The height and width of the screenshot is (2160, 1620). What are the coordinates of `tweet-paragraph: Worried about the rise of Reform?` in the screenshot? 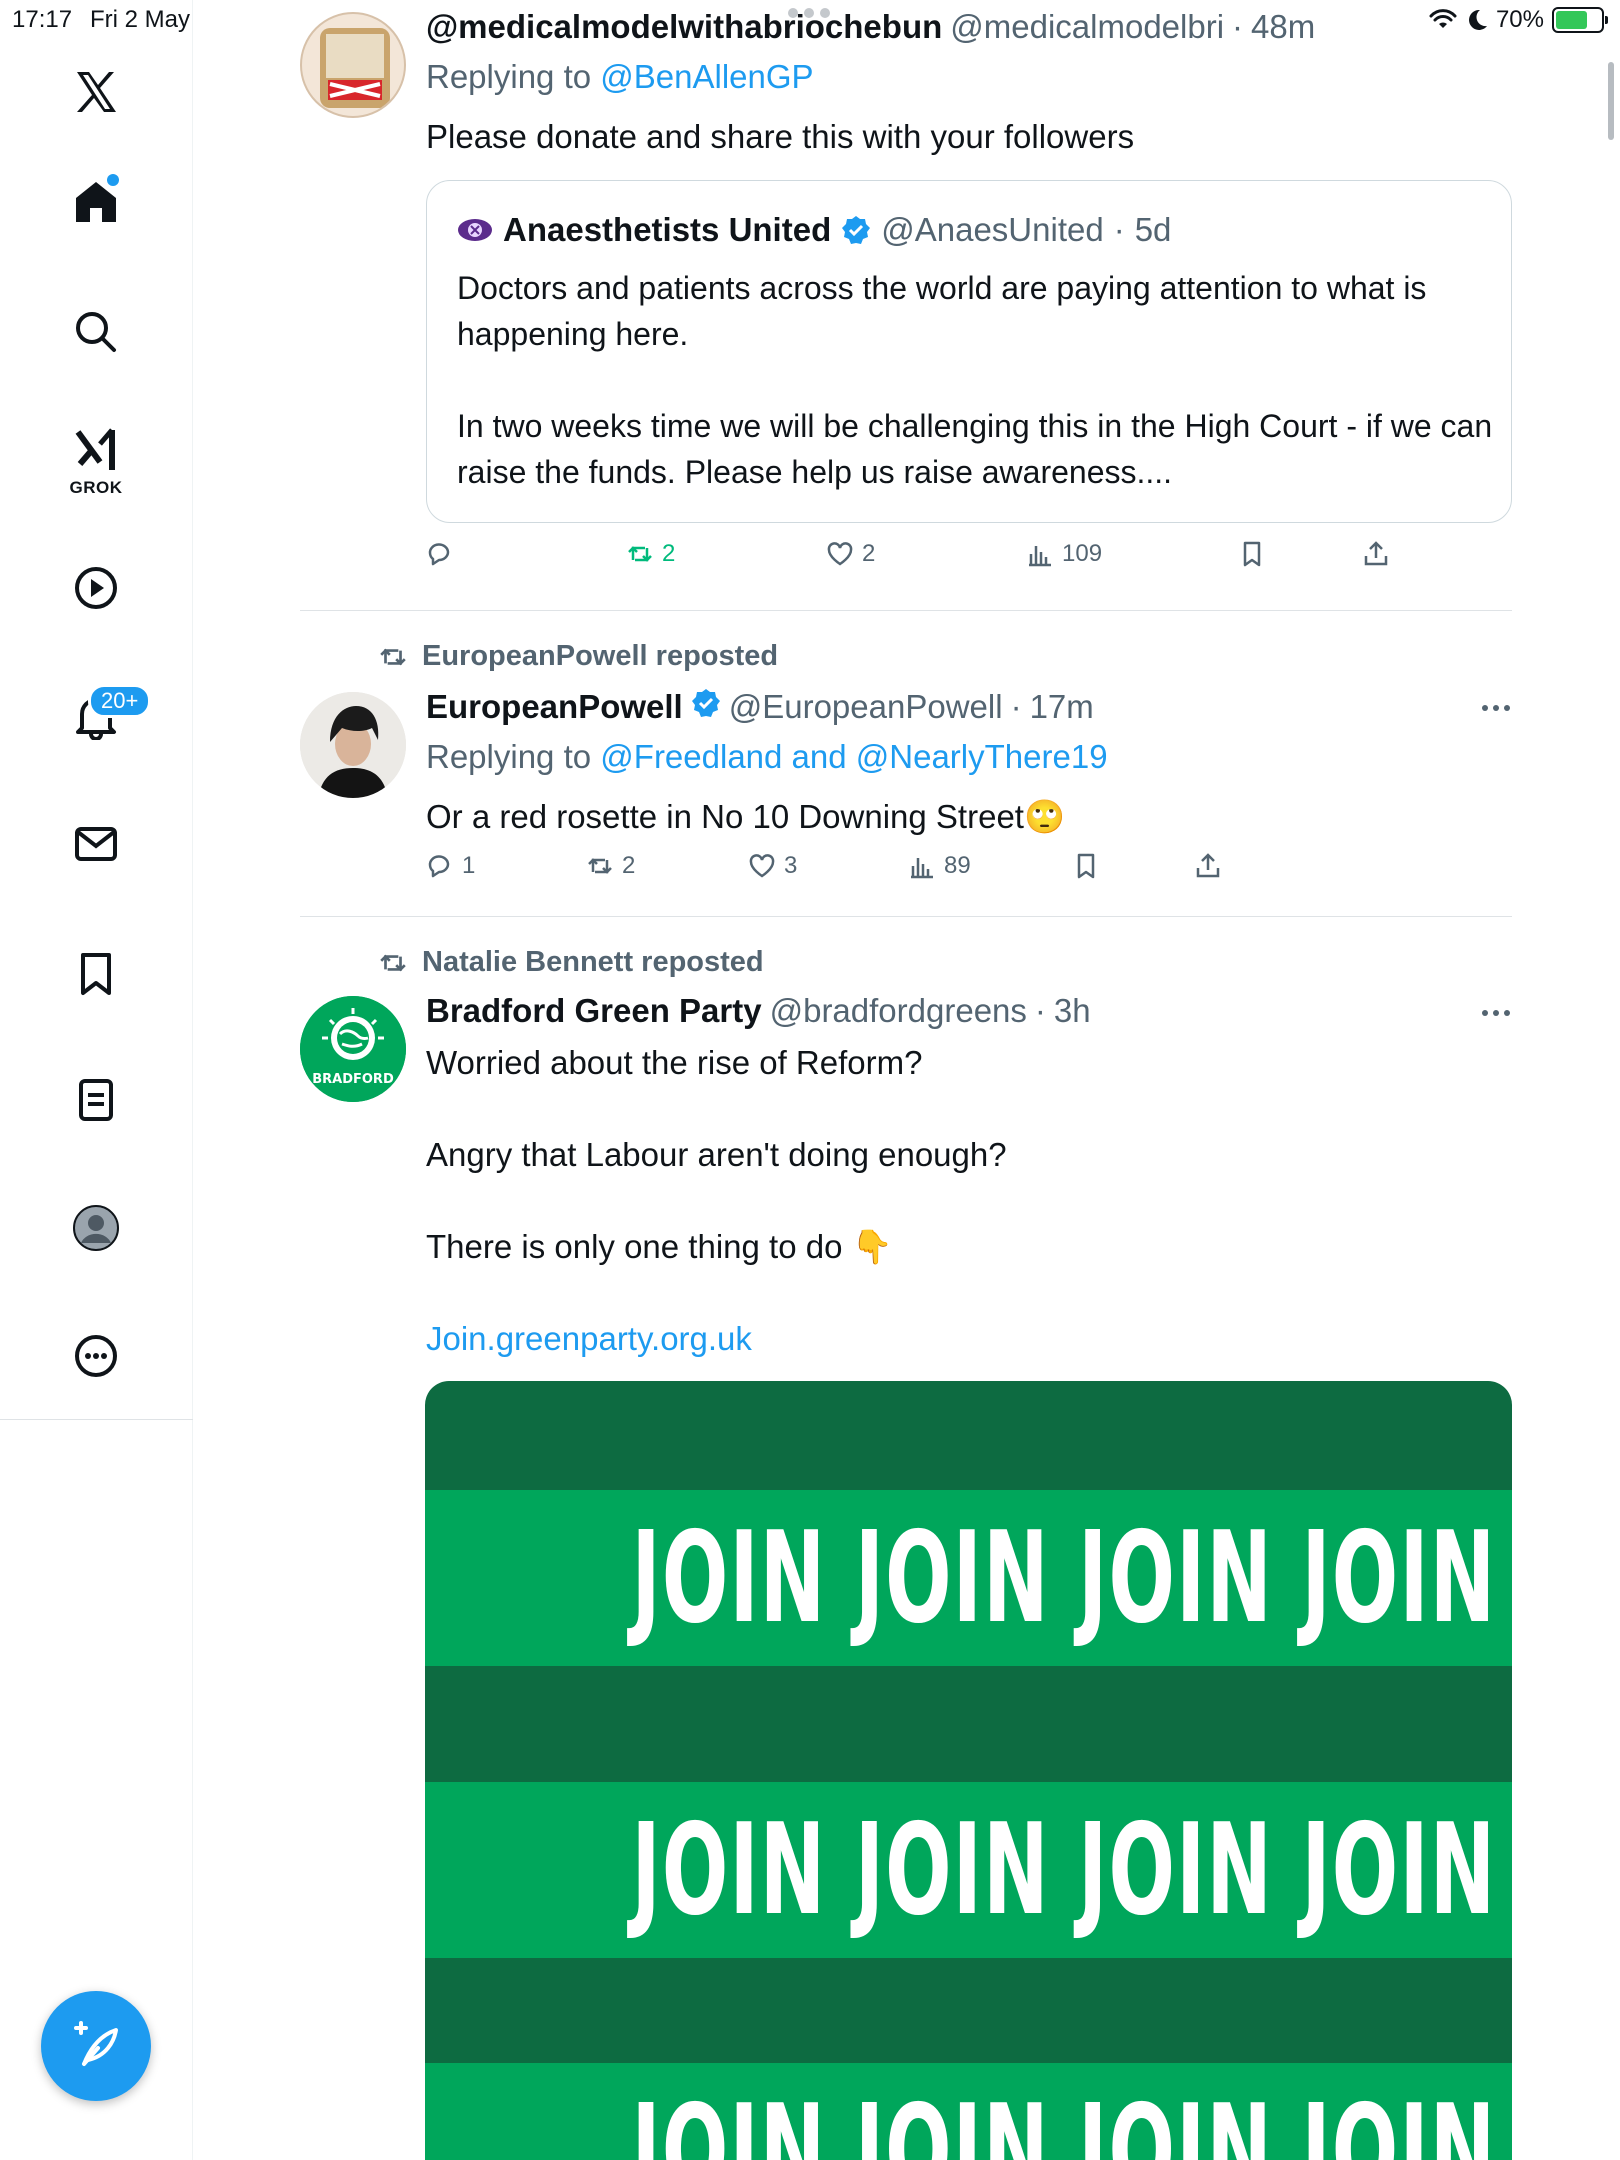 It's located at (674, 1062).